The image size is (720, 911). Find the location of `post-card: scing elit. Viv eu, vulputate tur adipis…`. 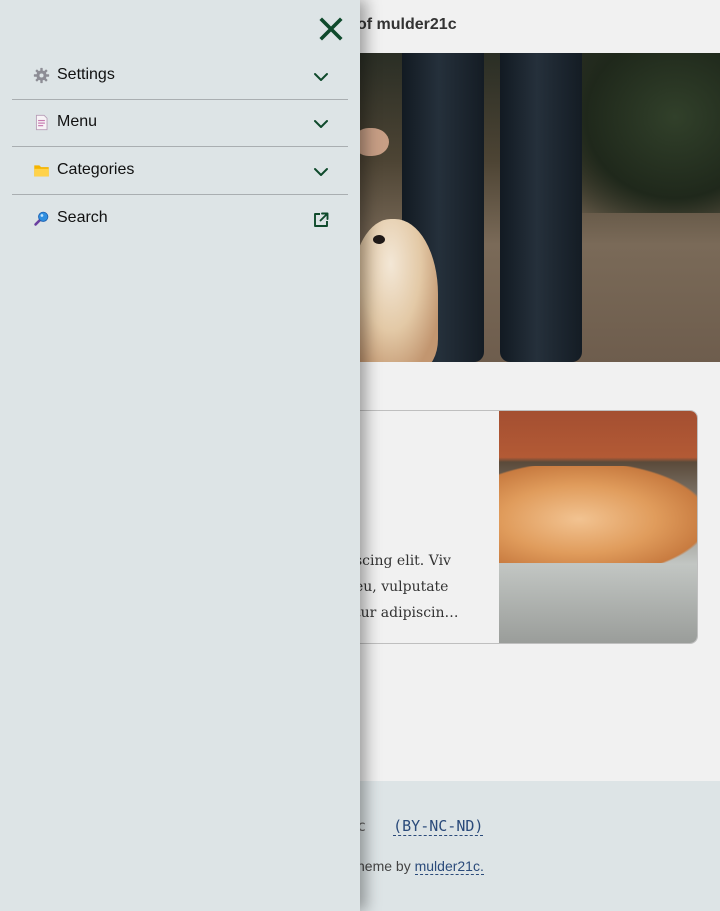

post-card: scing elit. Viv eu, vulputate tur adipis… is located at coordinates (519, 527).